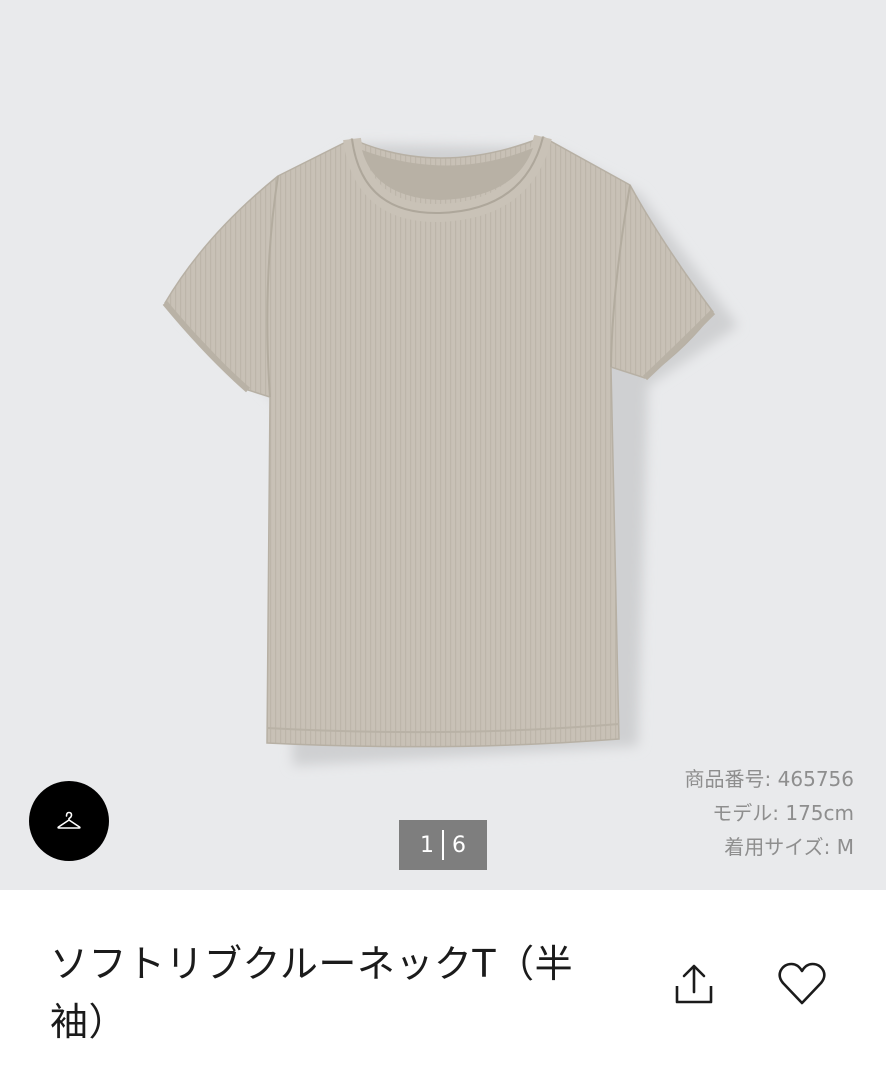 The width and height of the screenshot is (886, 1080). What do you see at coordinates (427, 845) in the screenshot?
I see `current-image-index: 1` at bounding box center [427, 845].